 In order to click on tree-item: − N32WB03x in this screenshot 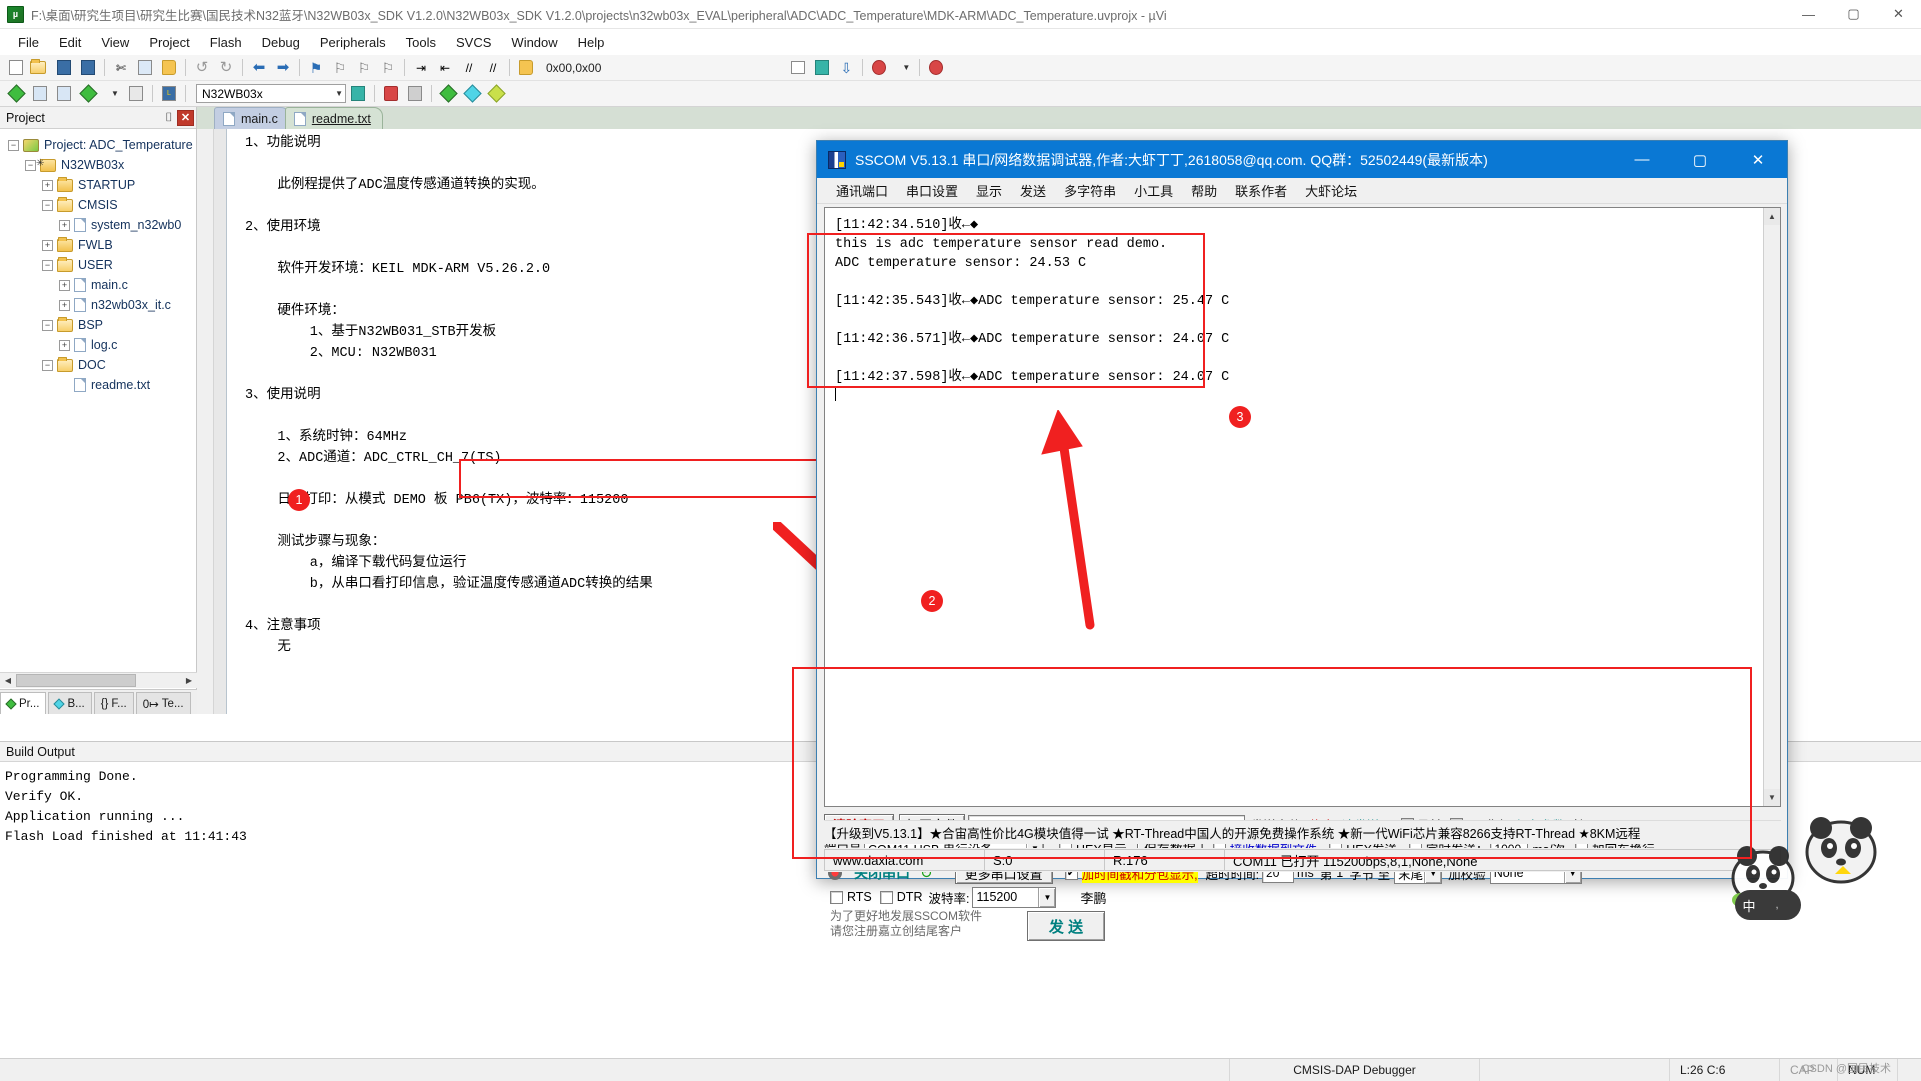, I will do `click(98, 165)`.